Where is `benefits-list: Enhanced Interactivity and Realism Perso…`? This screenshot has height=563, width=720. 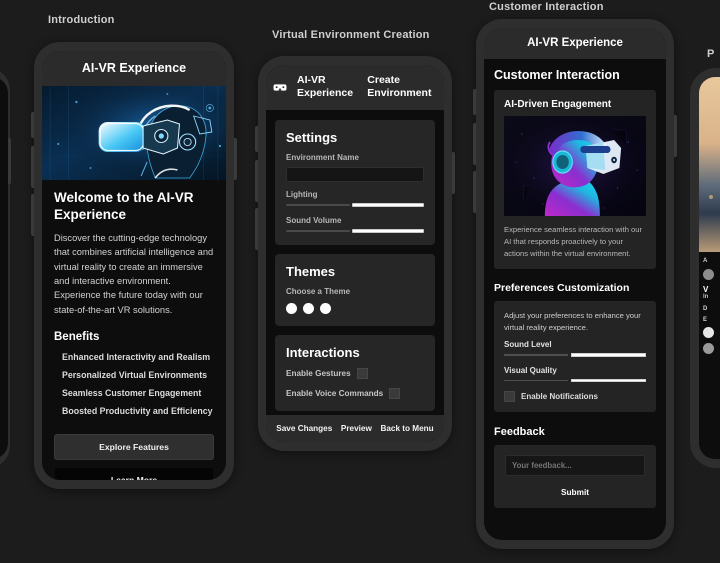
benefits-list: Enhanced Interactivity and Realism Perso… is located at coordinates (134, 384).